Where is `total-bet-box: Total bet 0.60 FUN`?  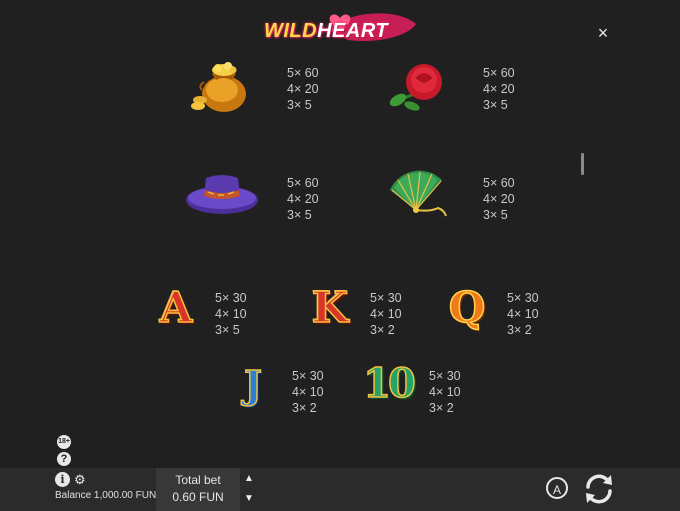
total-bet-box: Total bet 0.60 FUN is located at coordinates (198, 489).